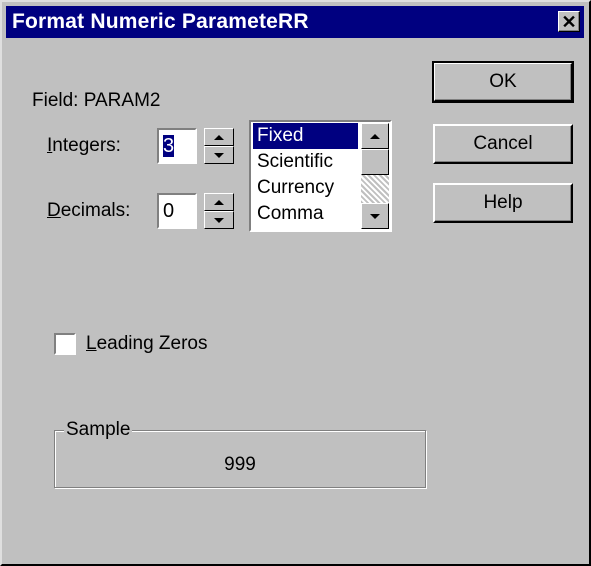  Describe the element at coordinates (375, 162) in the screenshot. I see `scroll-thumb` at that location.